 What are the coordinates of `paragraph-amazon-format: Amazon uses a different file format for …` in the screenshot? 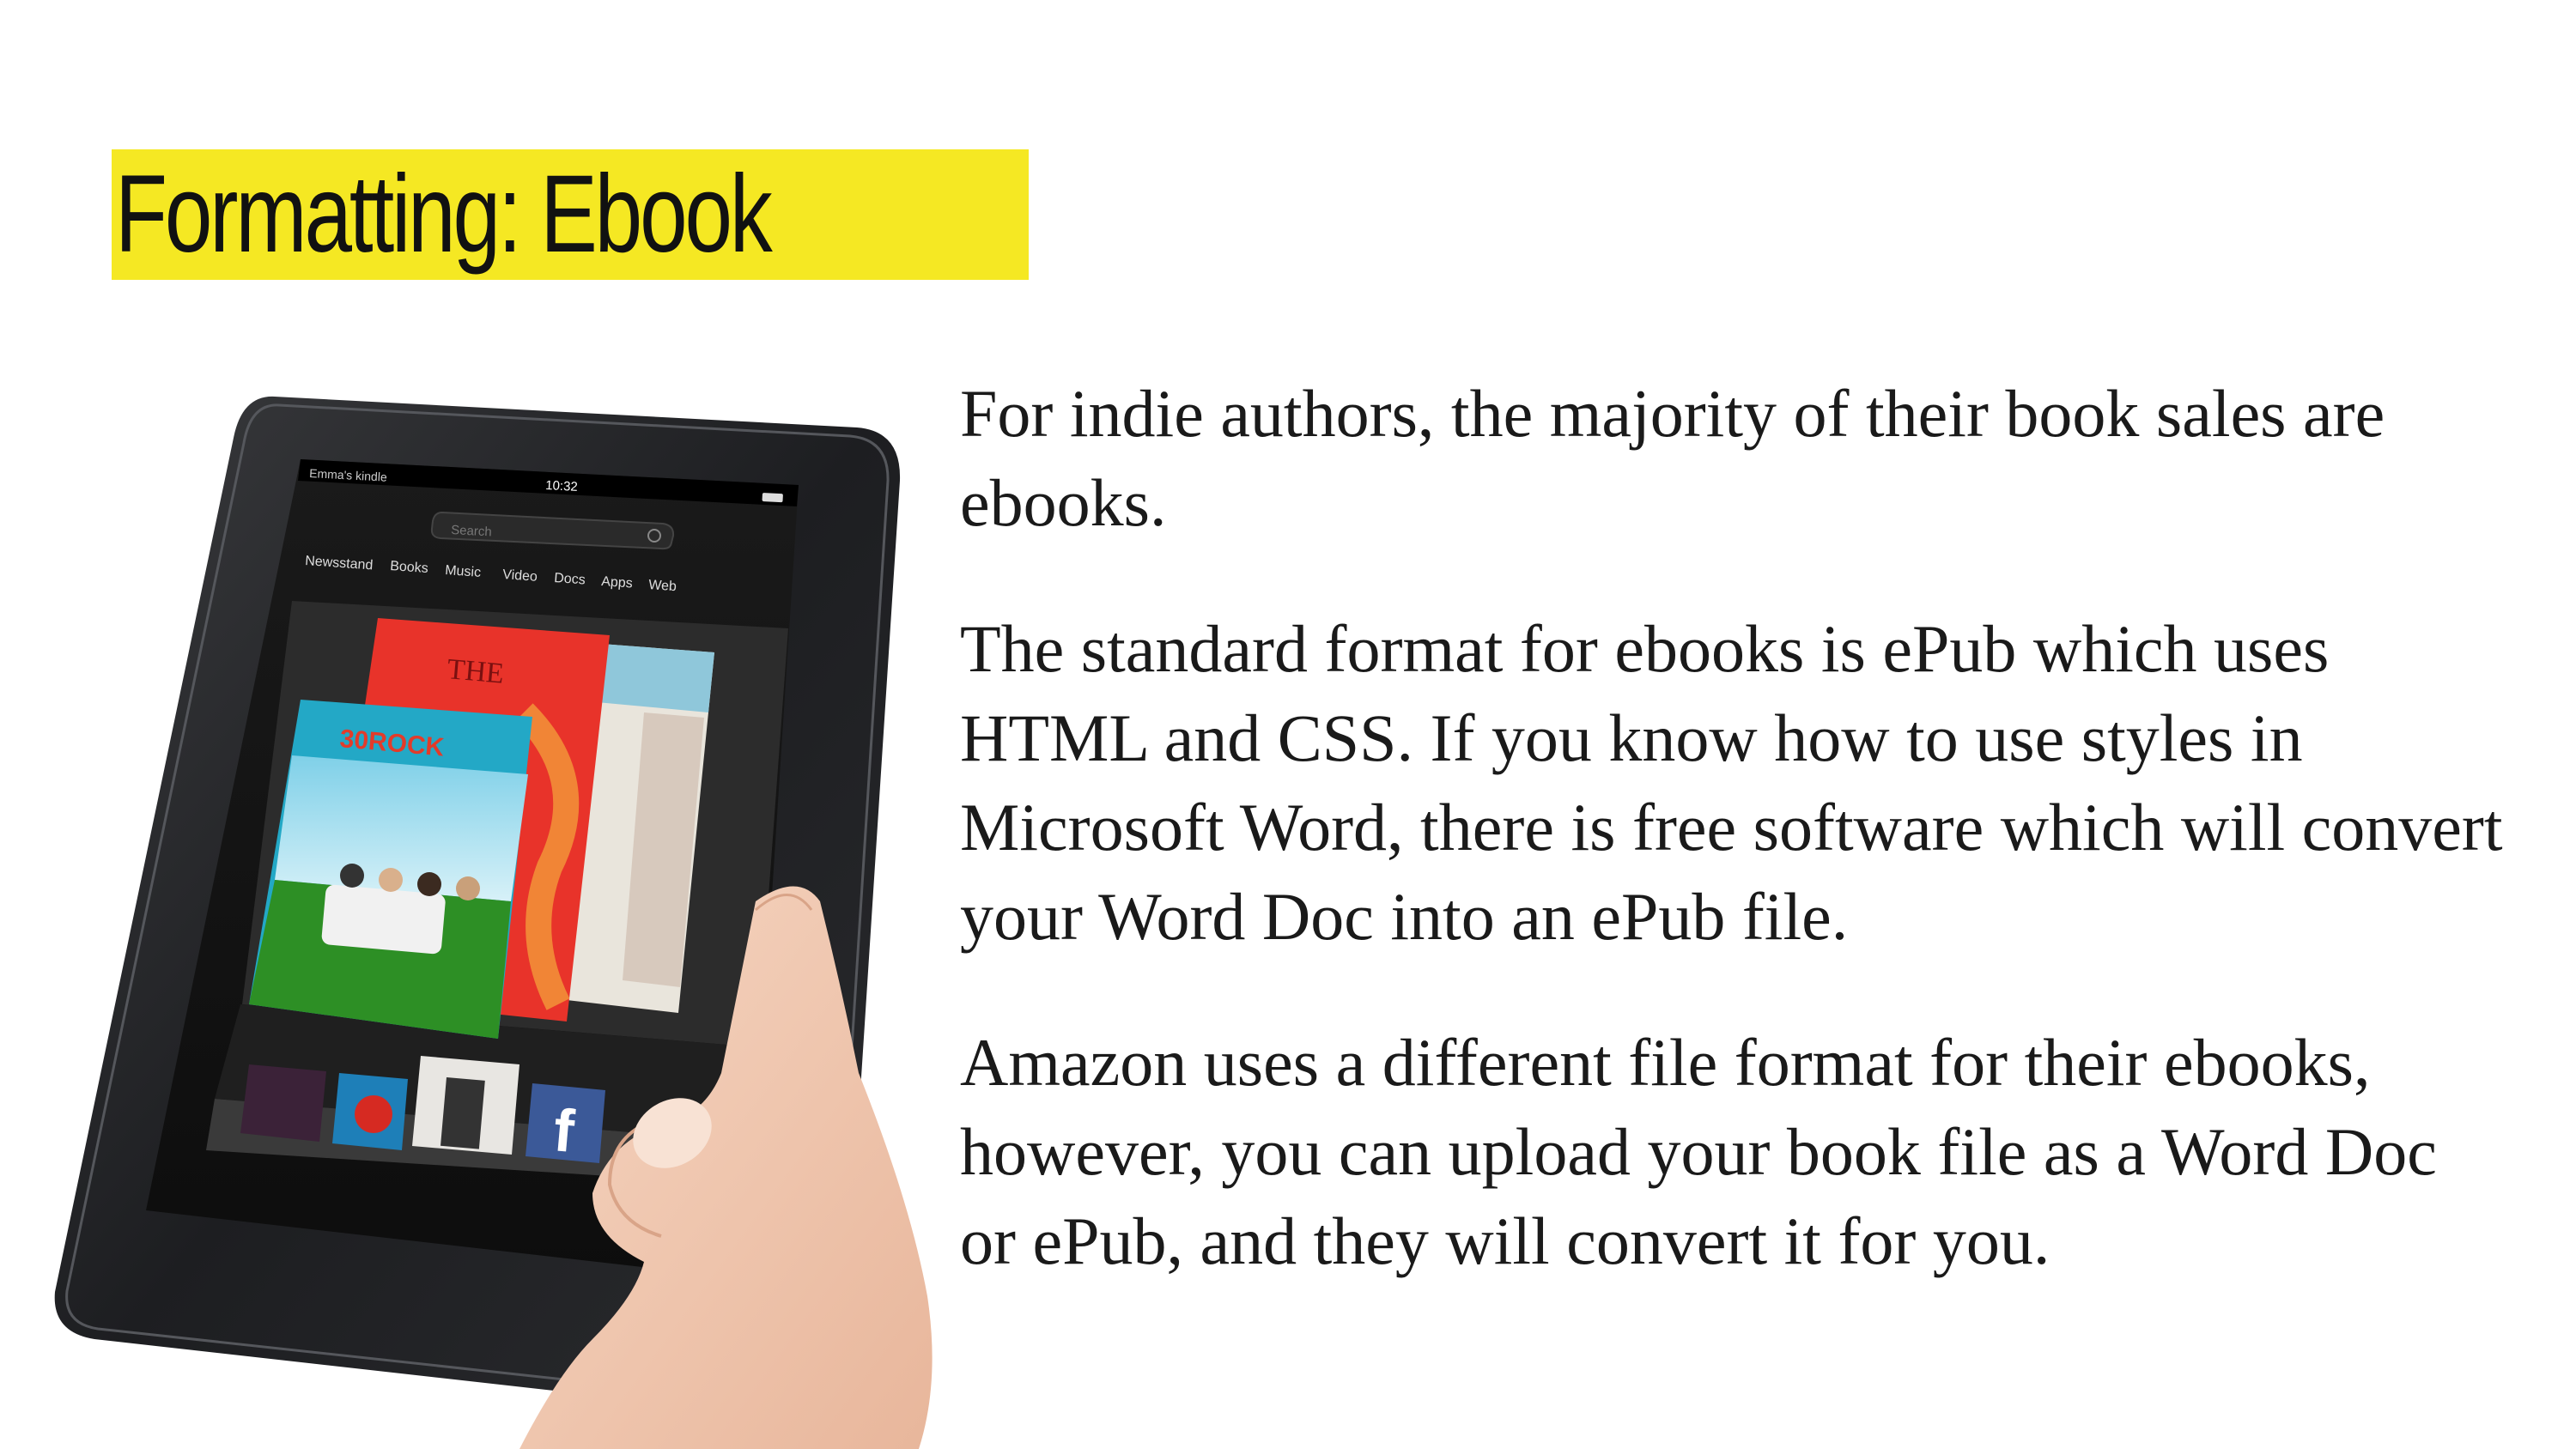 It's located at (1698, 1151).